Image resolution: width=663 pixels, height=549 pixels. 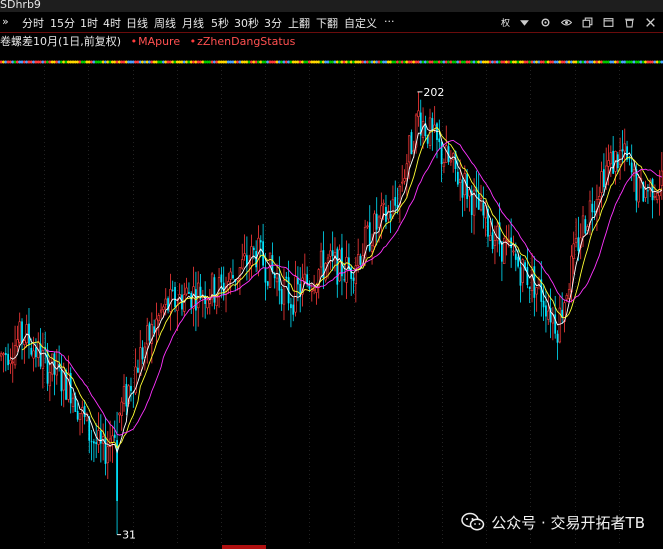 What do you see at coordinates (165, 23) in the screenshot?
I see `period-tab-weekly: 周线` at bounding box center [165, 23].